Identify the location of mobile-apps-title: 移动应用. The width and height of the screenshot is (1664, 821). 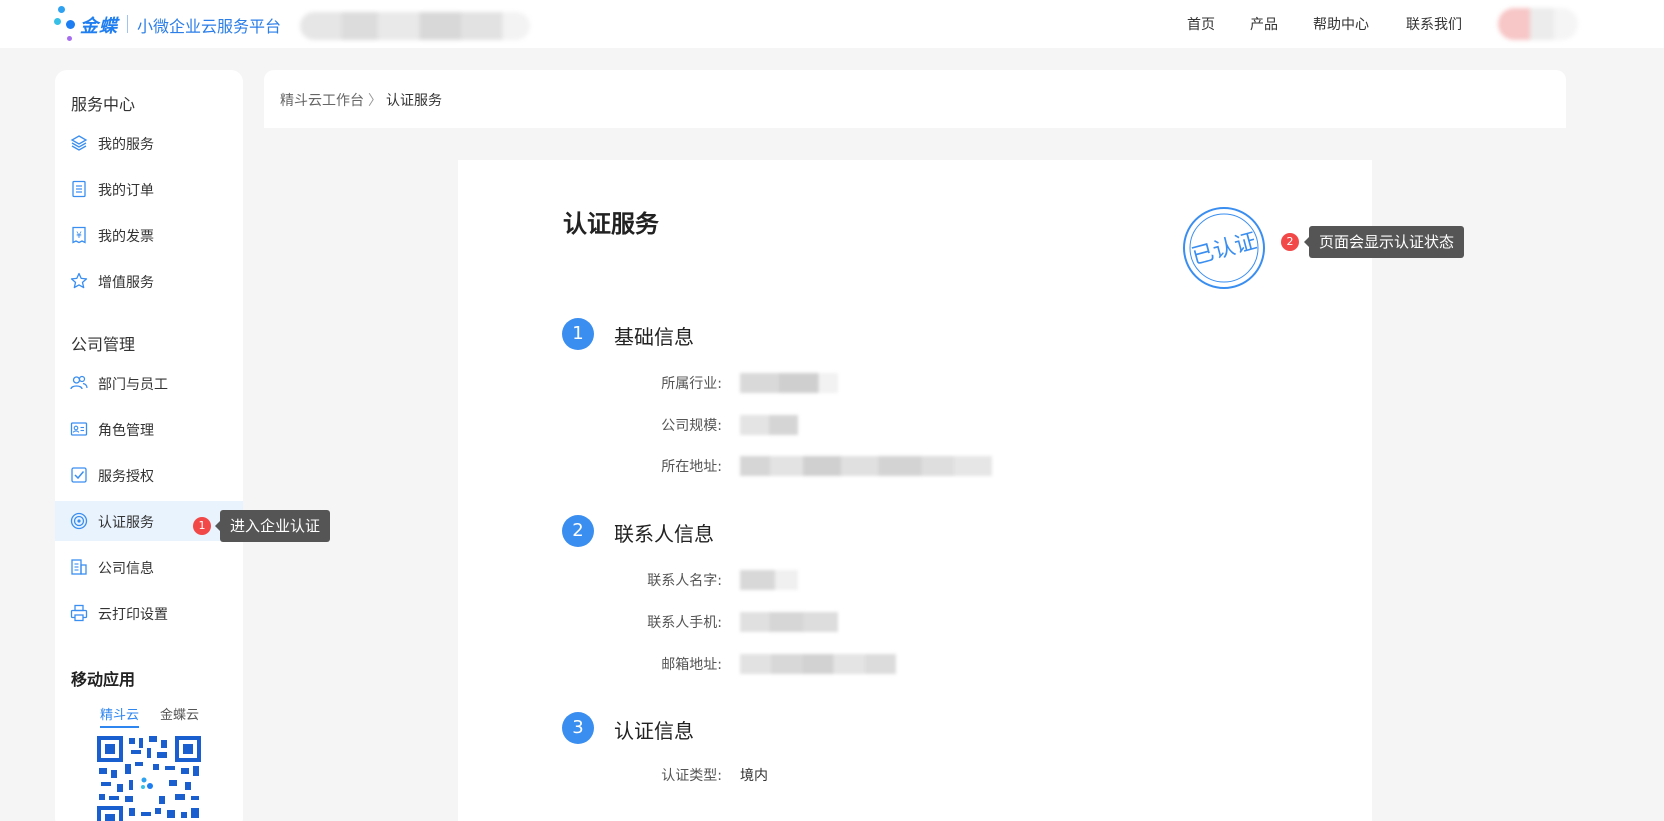
(103, 679).